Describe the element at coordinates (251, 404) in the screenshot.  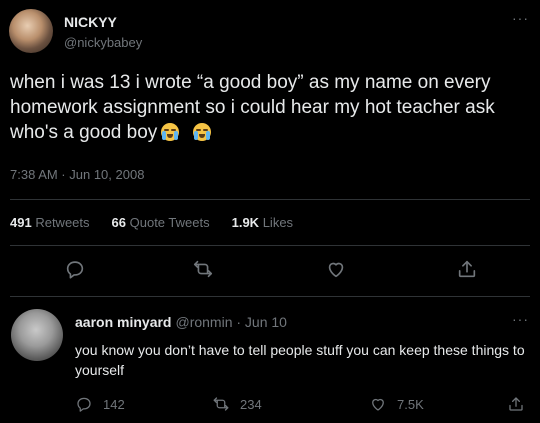
I see `retweet-count: 234` at that location.